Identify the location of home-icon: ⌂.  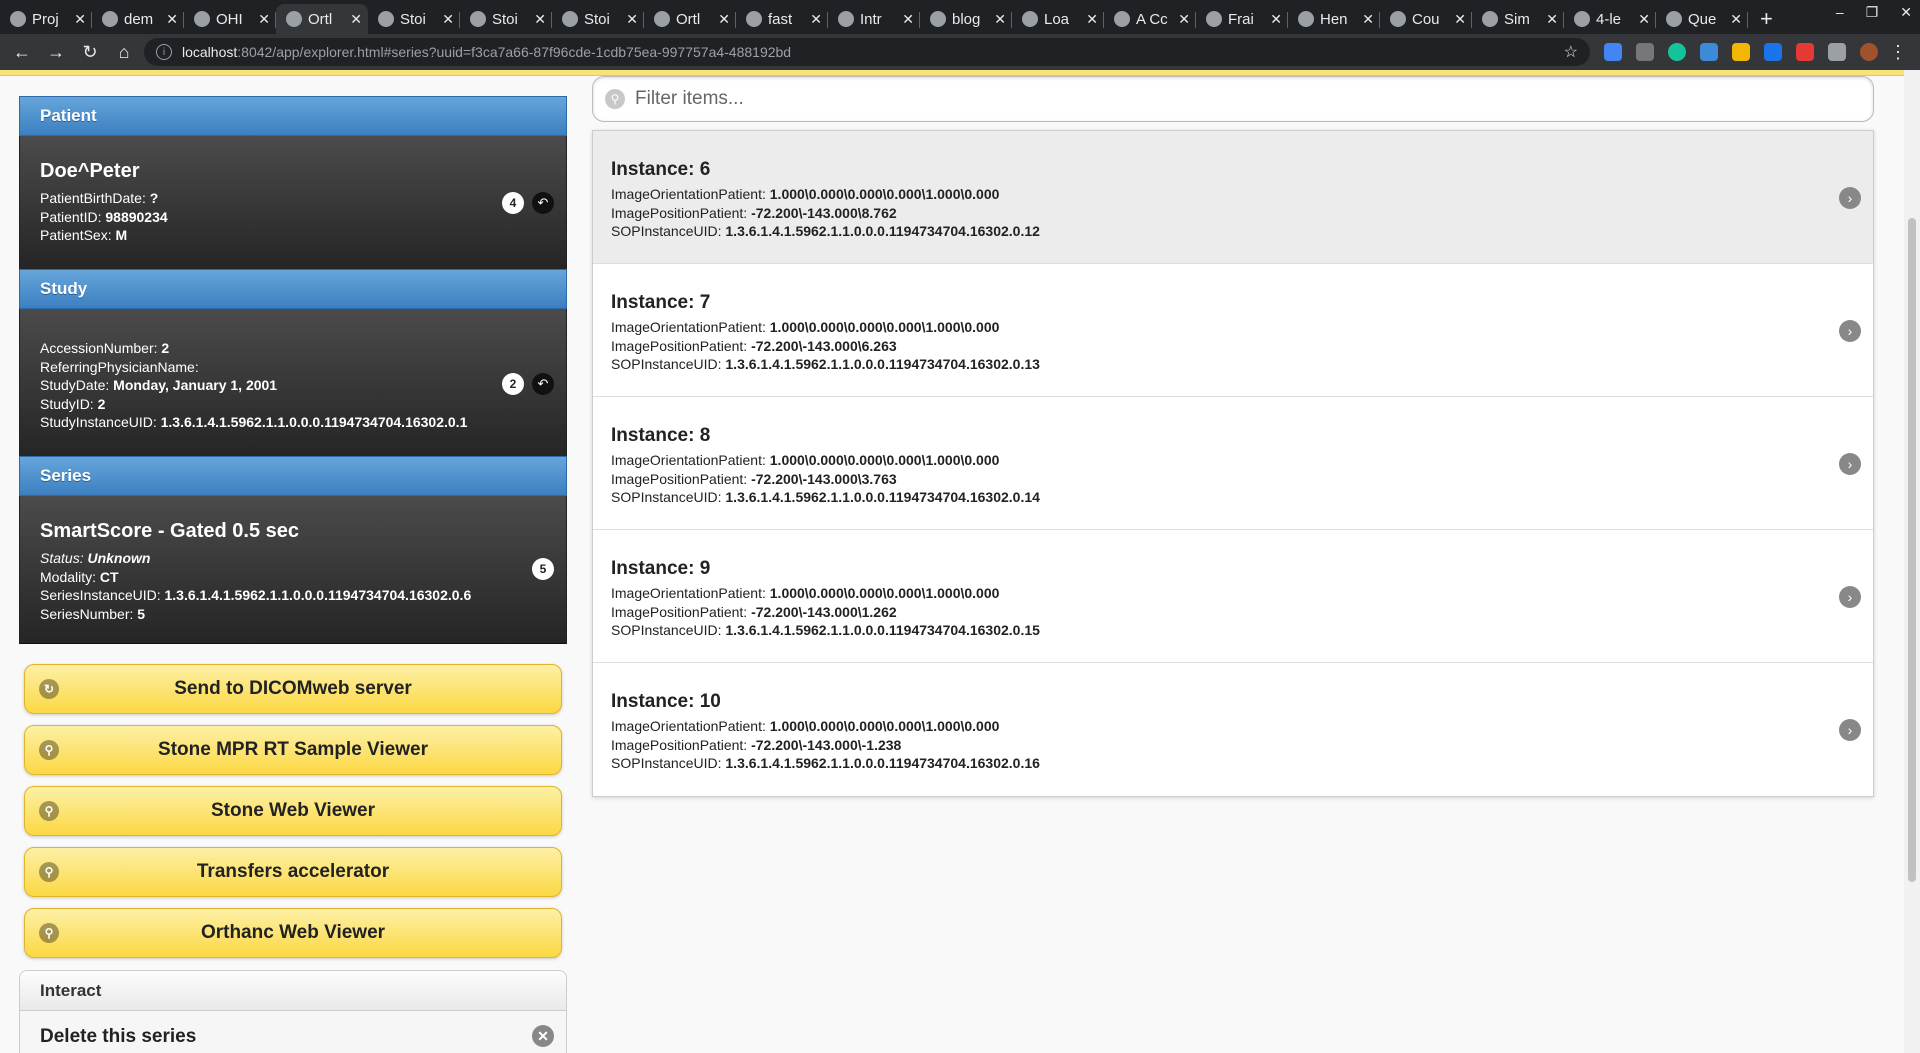
(124, 52).